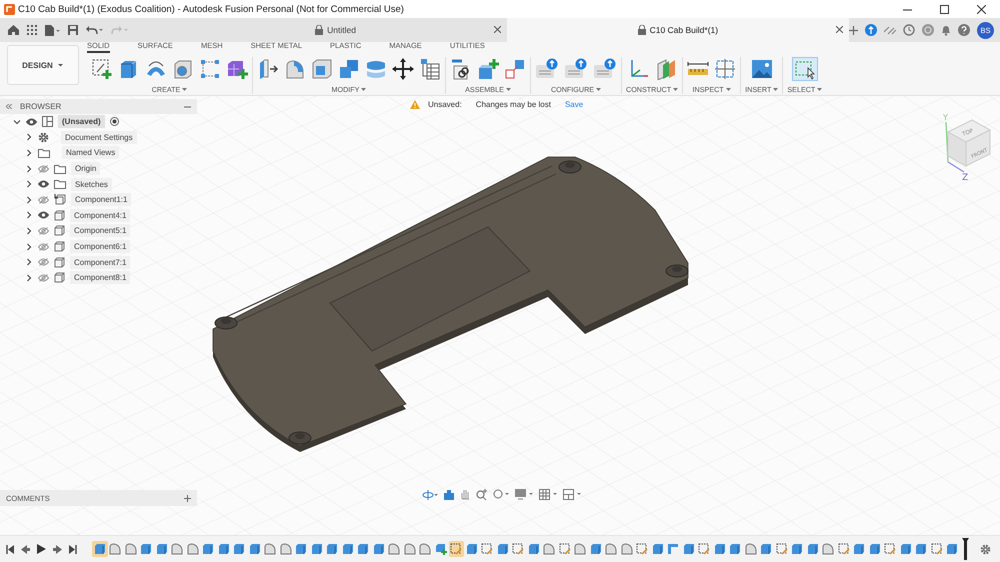  I want to click on maximize-icon, so click(944, 9).